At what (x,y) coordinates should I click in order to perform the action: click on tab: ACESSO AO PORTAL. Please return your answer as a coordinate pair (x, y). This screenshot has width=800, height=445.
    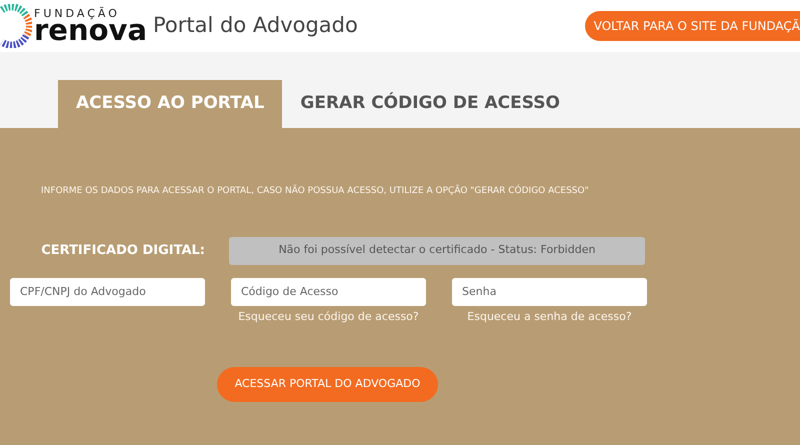
    Looking at the image, I should click on (170, 104).